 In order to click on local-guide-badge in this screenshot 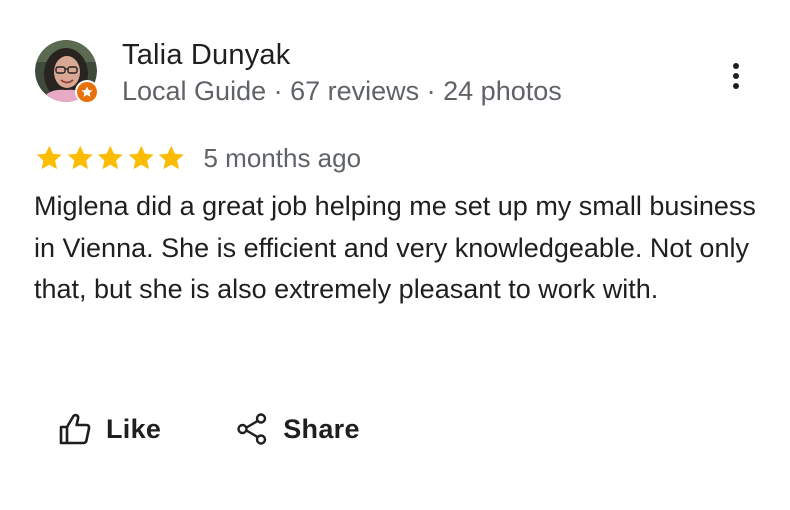, I will do `click(87, 92)`.